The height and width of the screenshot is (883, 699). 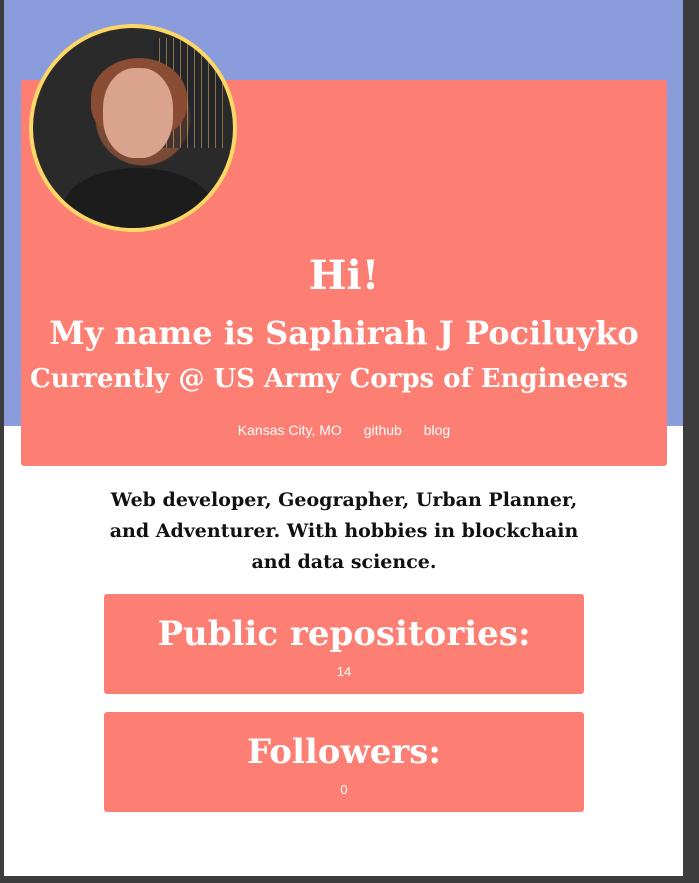 I want to click on public-repositories-card: Public repositories: 14, so click(x=344, y=644).